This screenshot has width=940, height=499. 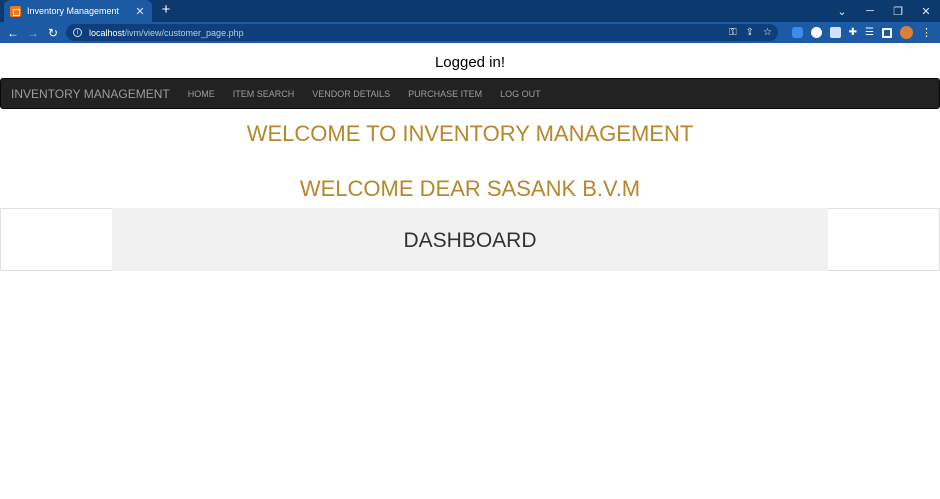 What do you see at coordinates (887, 32) in the screenshot?
I see `side-panel-icon` at bounding box center [887, 32].